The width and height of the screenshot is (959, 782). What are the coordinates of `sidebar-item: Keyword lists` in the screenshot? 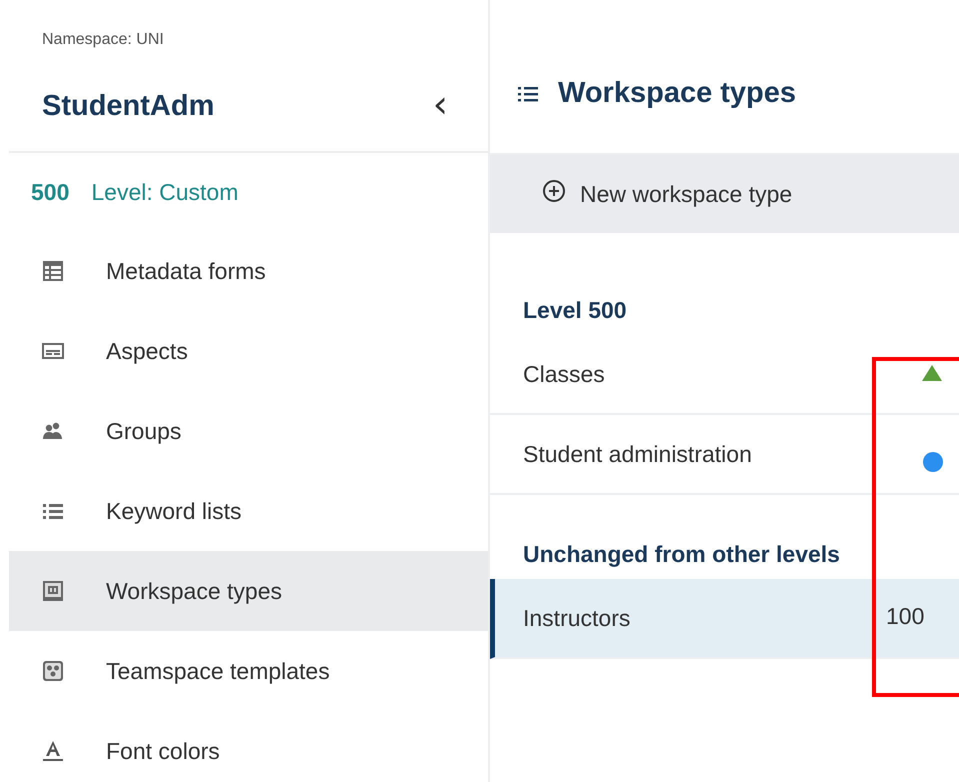 It's located at (248, 511).